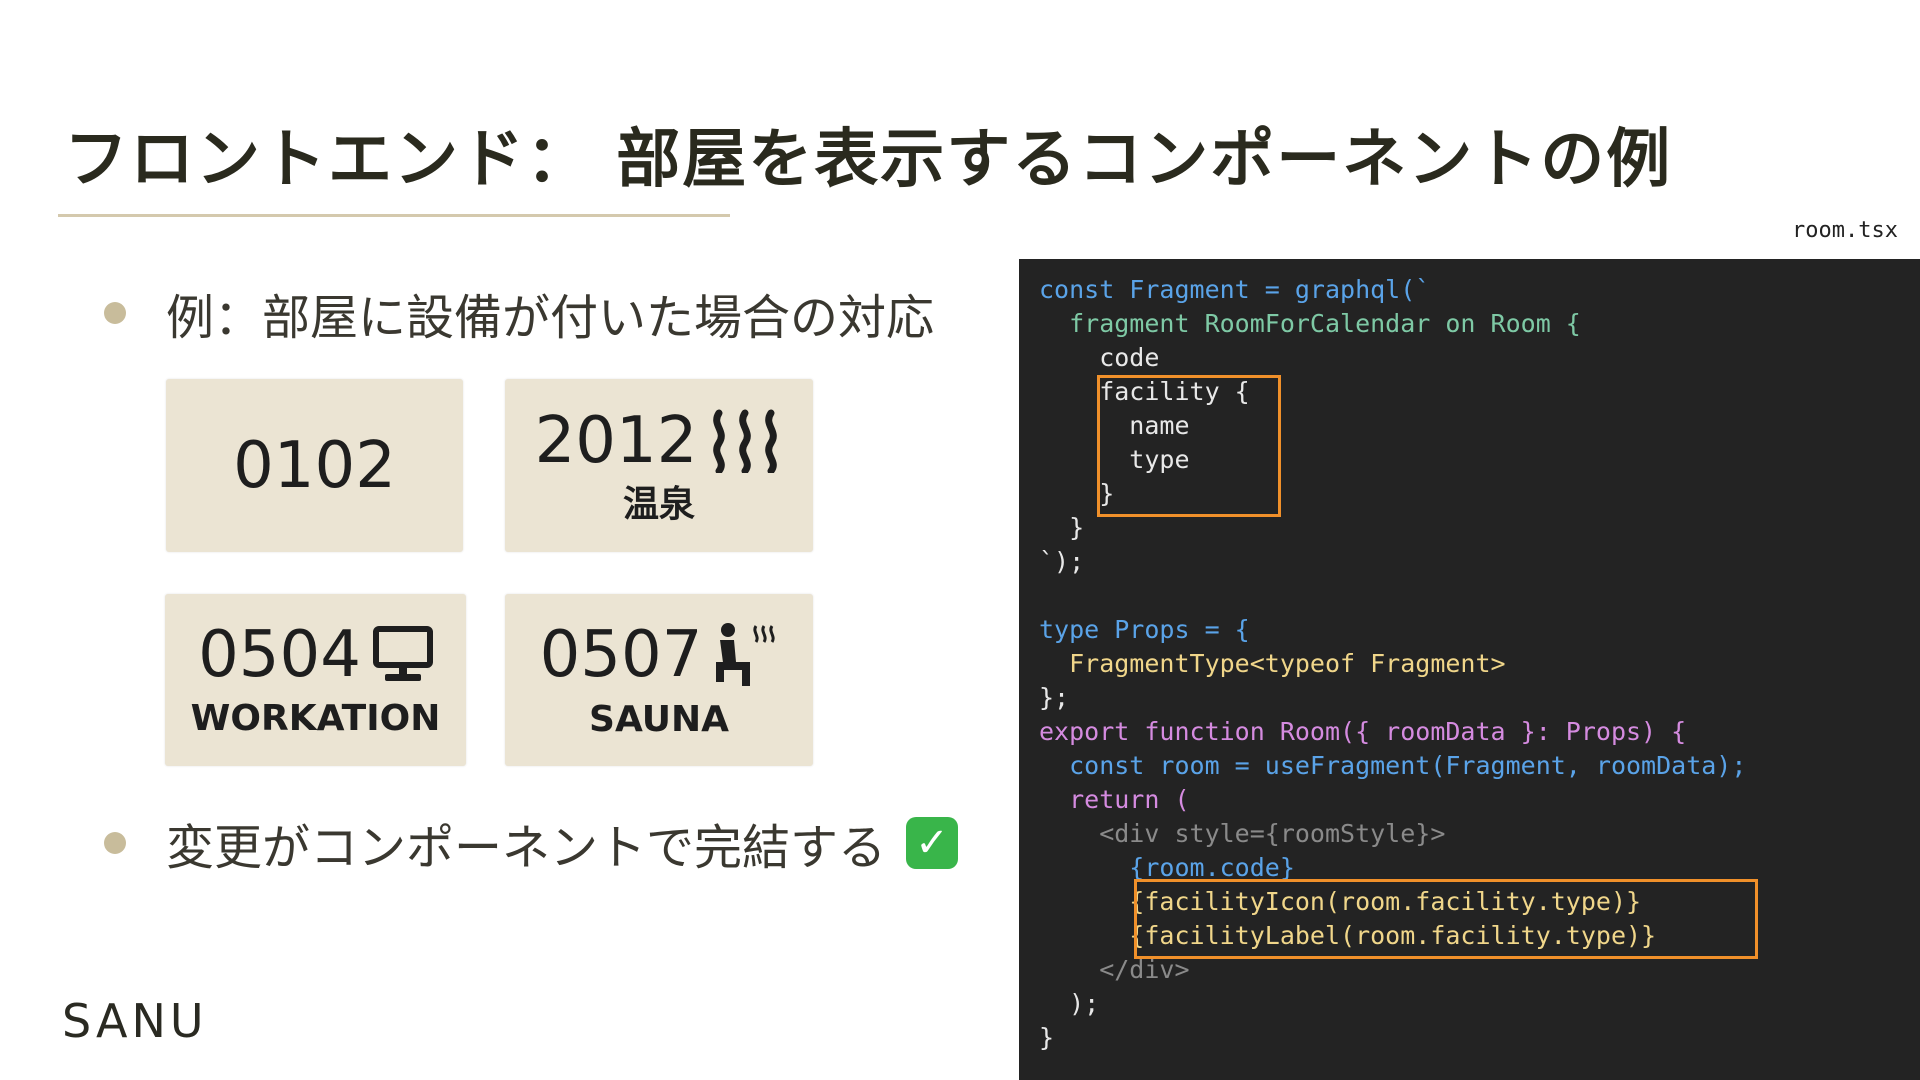 This screenshot has width=1920, height=1080. I want to click on room-card-2012: 2012 温泉, so click(659, 465).